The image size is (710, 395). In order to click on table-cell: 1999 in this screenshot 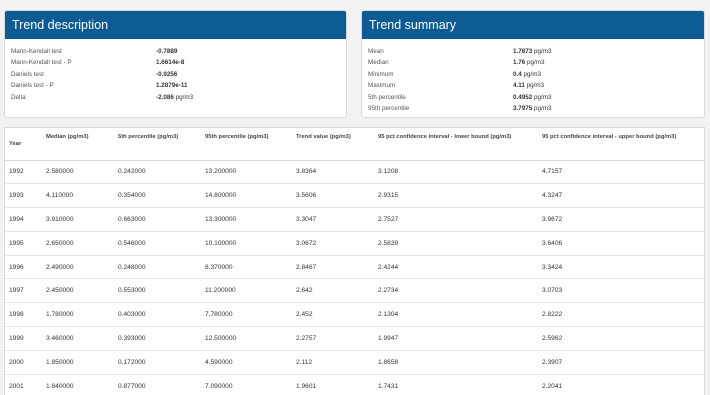, I will do `click(23, 338)`.